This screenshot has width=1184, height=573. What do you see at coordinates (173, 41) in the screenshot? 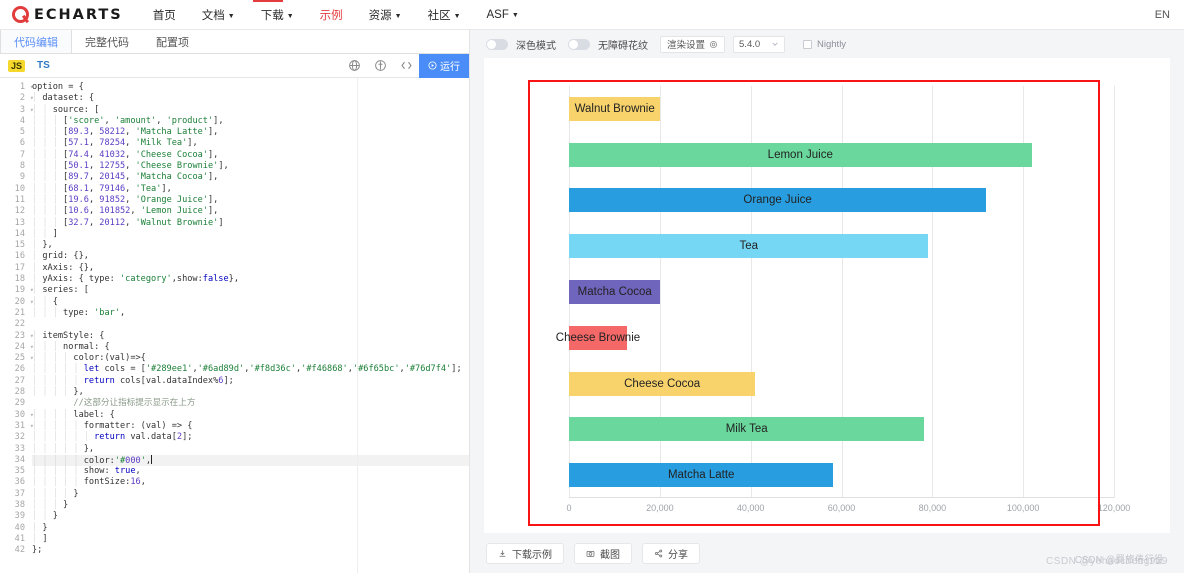
I see `editor-tab-2: 配置项` at bounding box center [173, 41].